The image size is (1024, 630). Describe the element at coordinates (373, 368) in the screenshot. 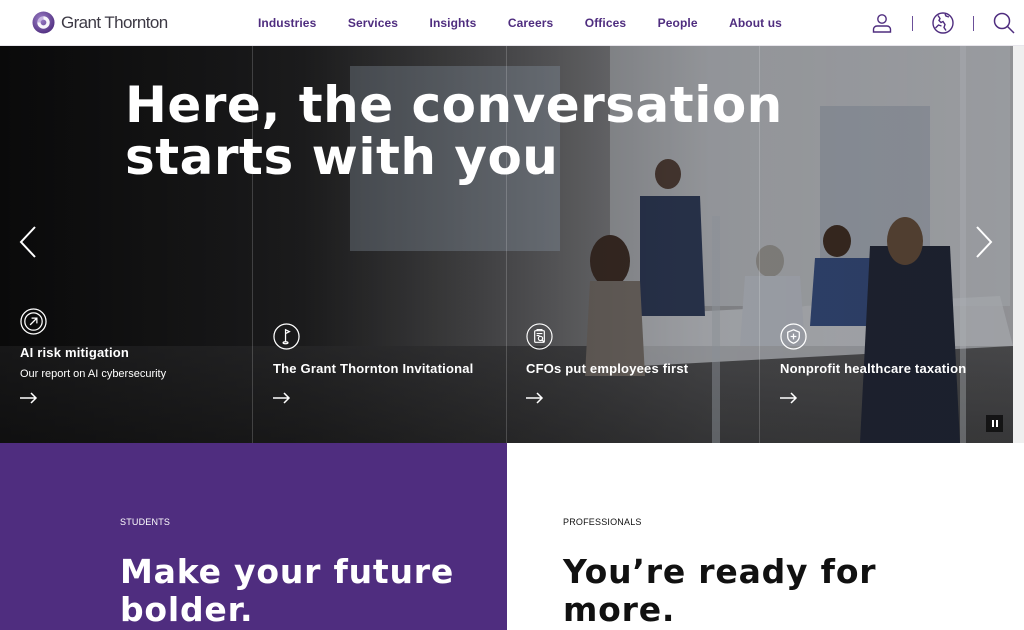

I see `panel-title: The Grant Thornton Invitational` at that location.